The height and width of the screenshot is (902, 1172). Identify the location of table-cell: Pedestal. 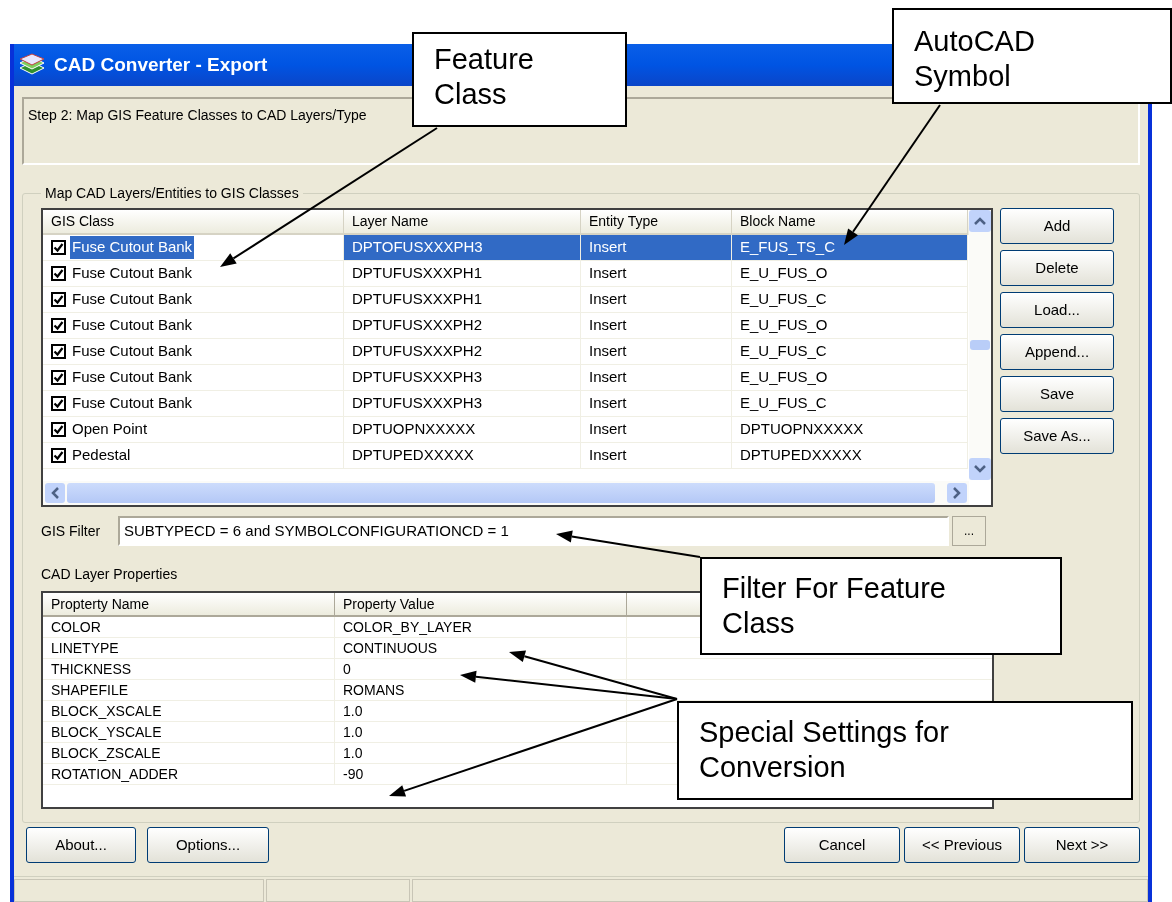
(193, 456).